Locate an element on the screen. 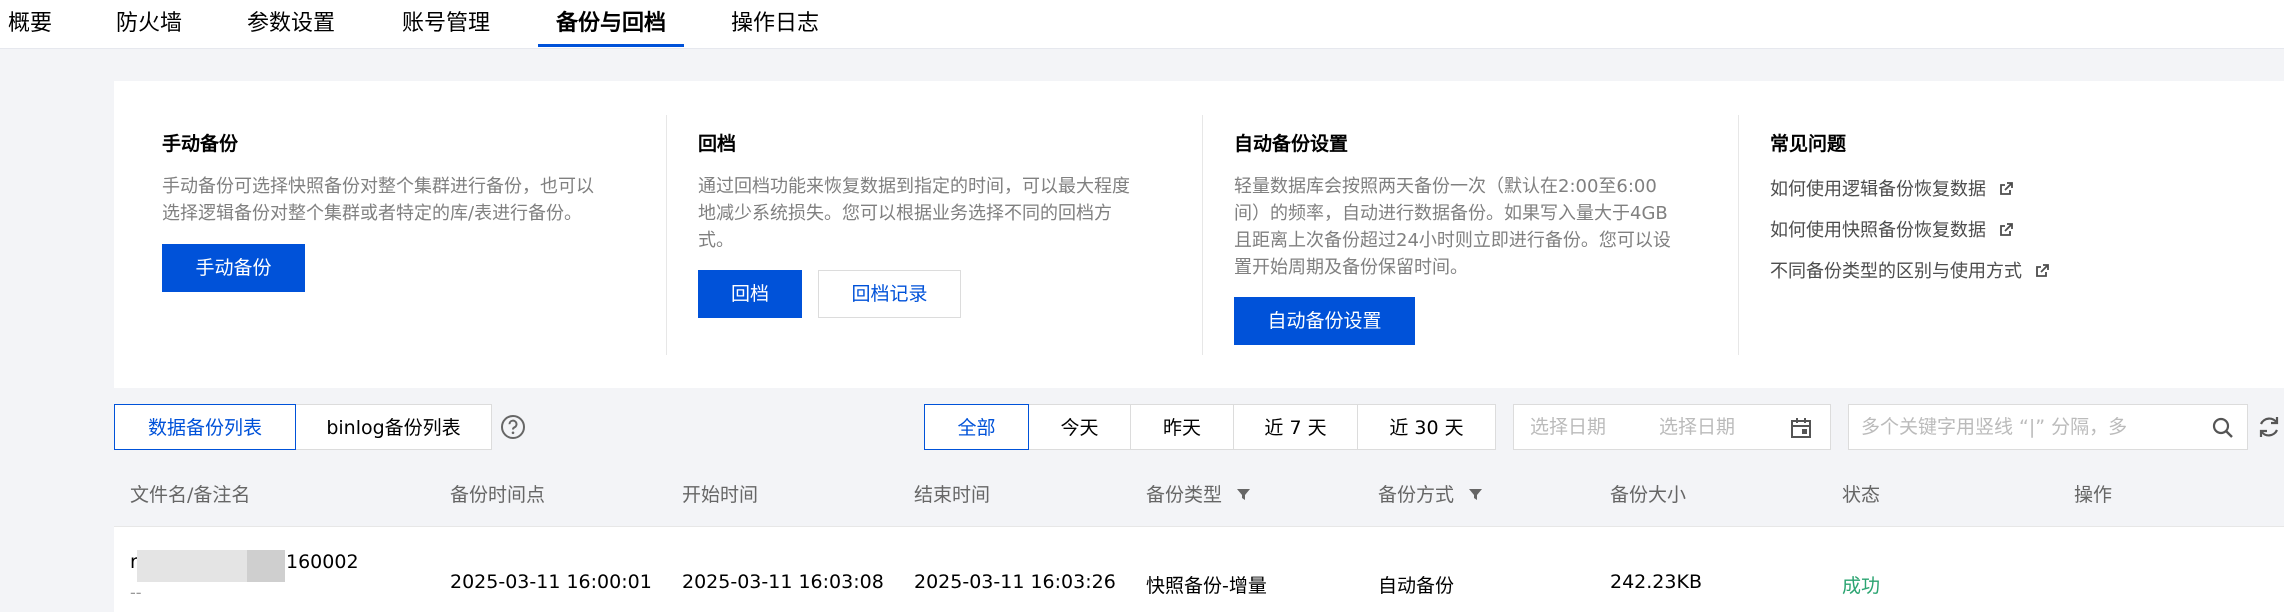 The height and width of the screenshot is (612, 2284). col-backup-point: 备份时间点 is located at coordinates (498, 495).